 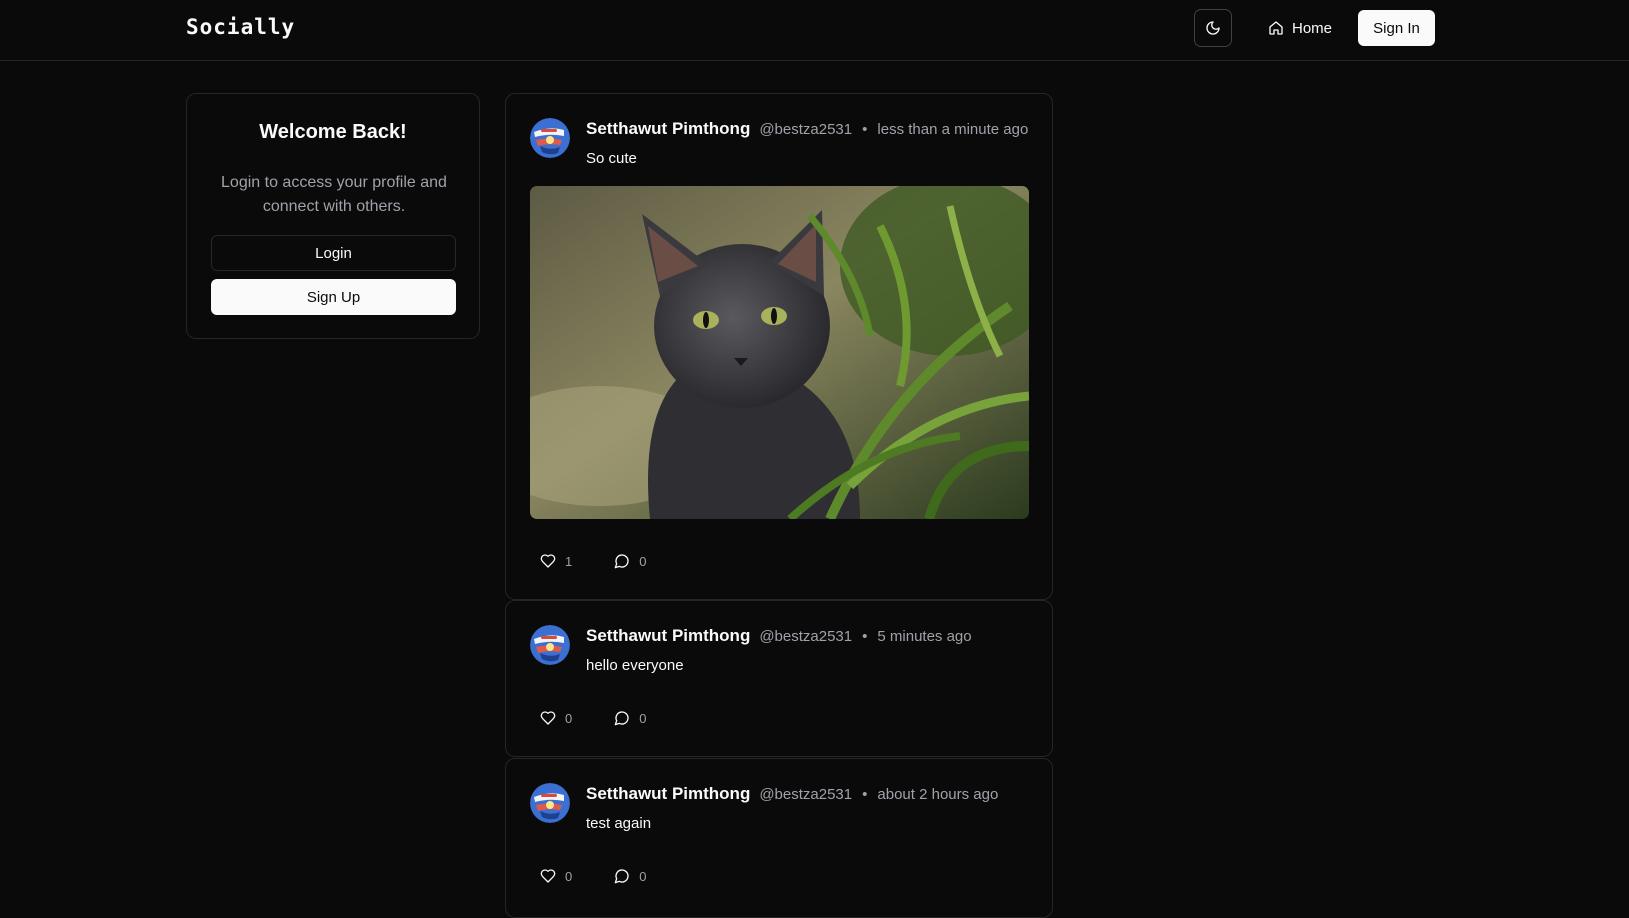 What do you see at coordinates (953, 129) in the screenshot?
I see `post-timestamp: less than a minute ago` at bounding box center [953, 129].